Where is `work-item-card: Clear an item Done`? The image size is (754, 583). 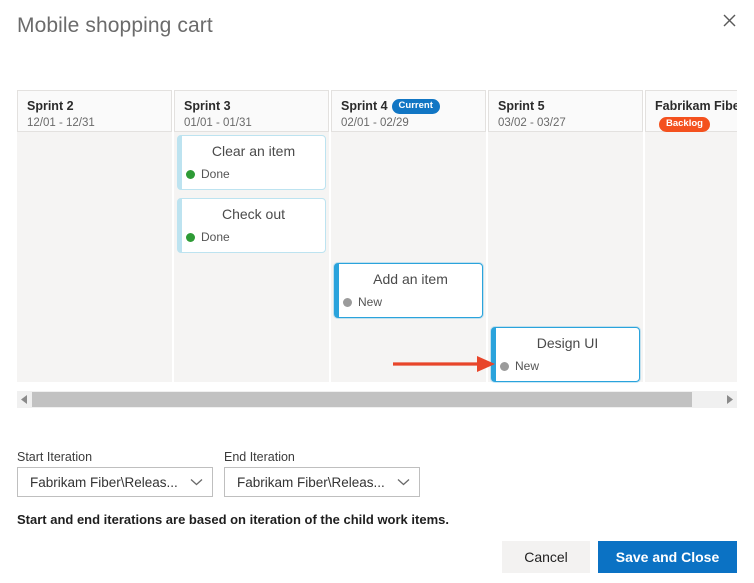 work-item-card: Clear an item Done is located at coordinates (251, 162).